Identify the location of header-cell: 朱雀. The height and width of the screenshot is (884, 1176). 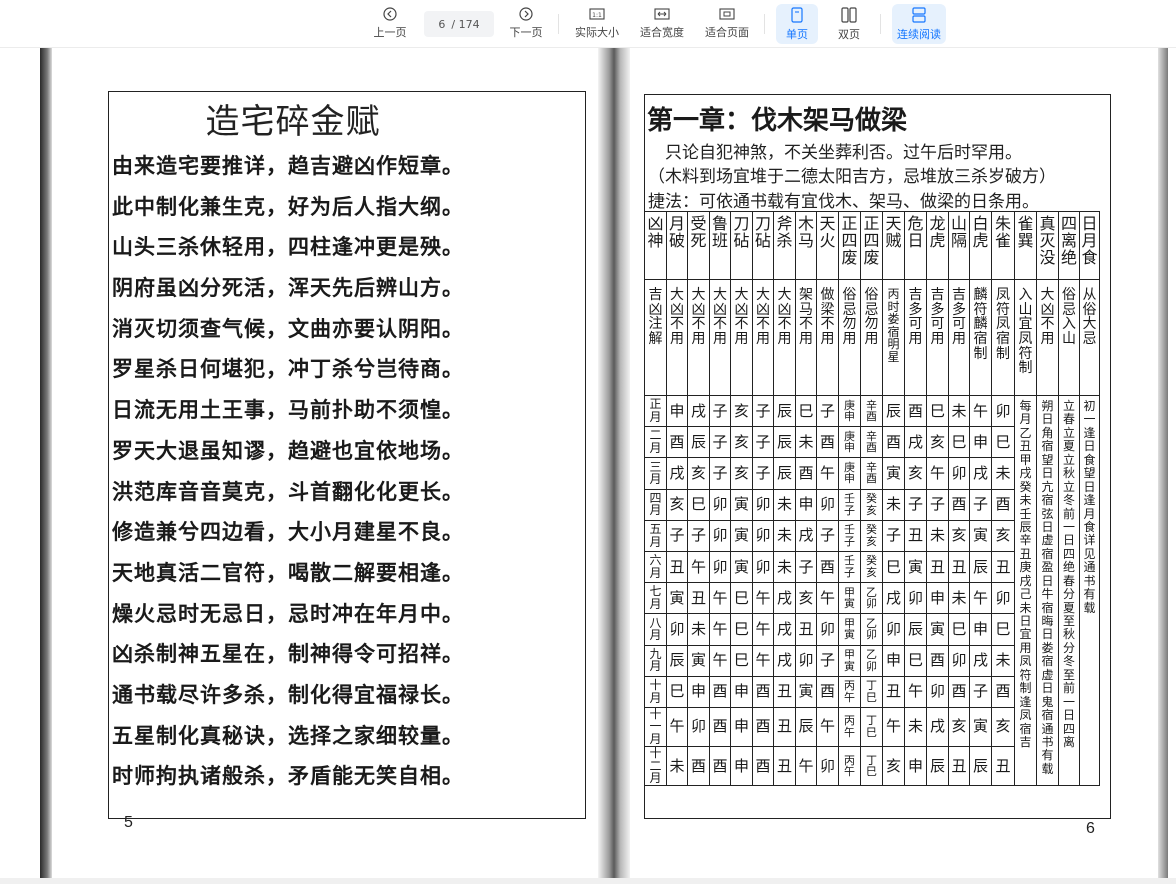
(1003, 245).